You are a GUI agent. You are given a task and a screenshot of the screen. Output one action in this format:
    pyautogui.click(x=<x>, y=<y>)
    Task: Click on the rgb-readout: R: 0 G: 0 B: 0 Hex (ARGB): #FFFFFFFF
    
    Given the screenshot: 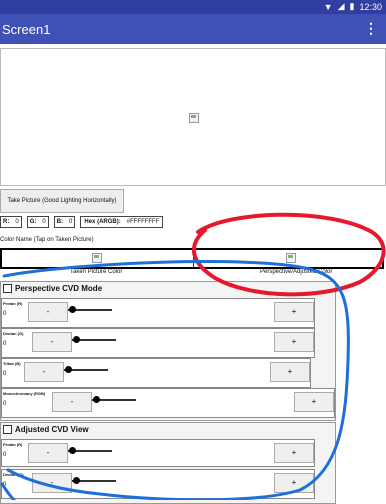 What is the action you would take?
    pyautogui.click(x=82, y=222)
    